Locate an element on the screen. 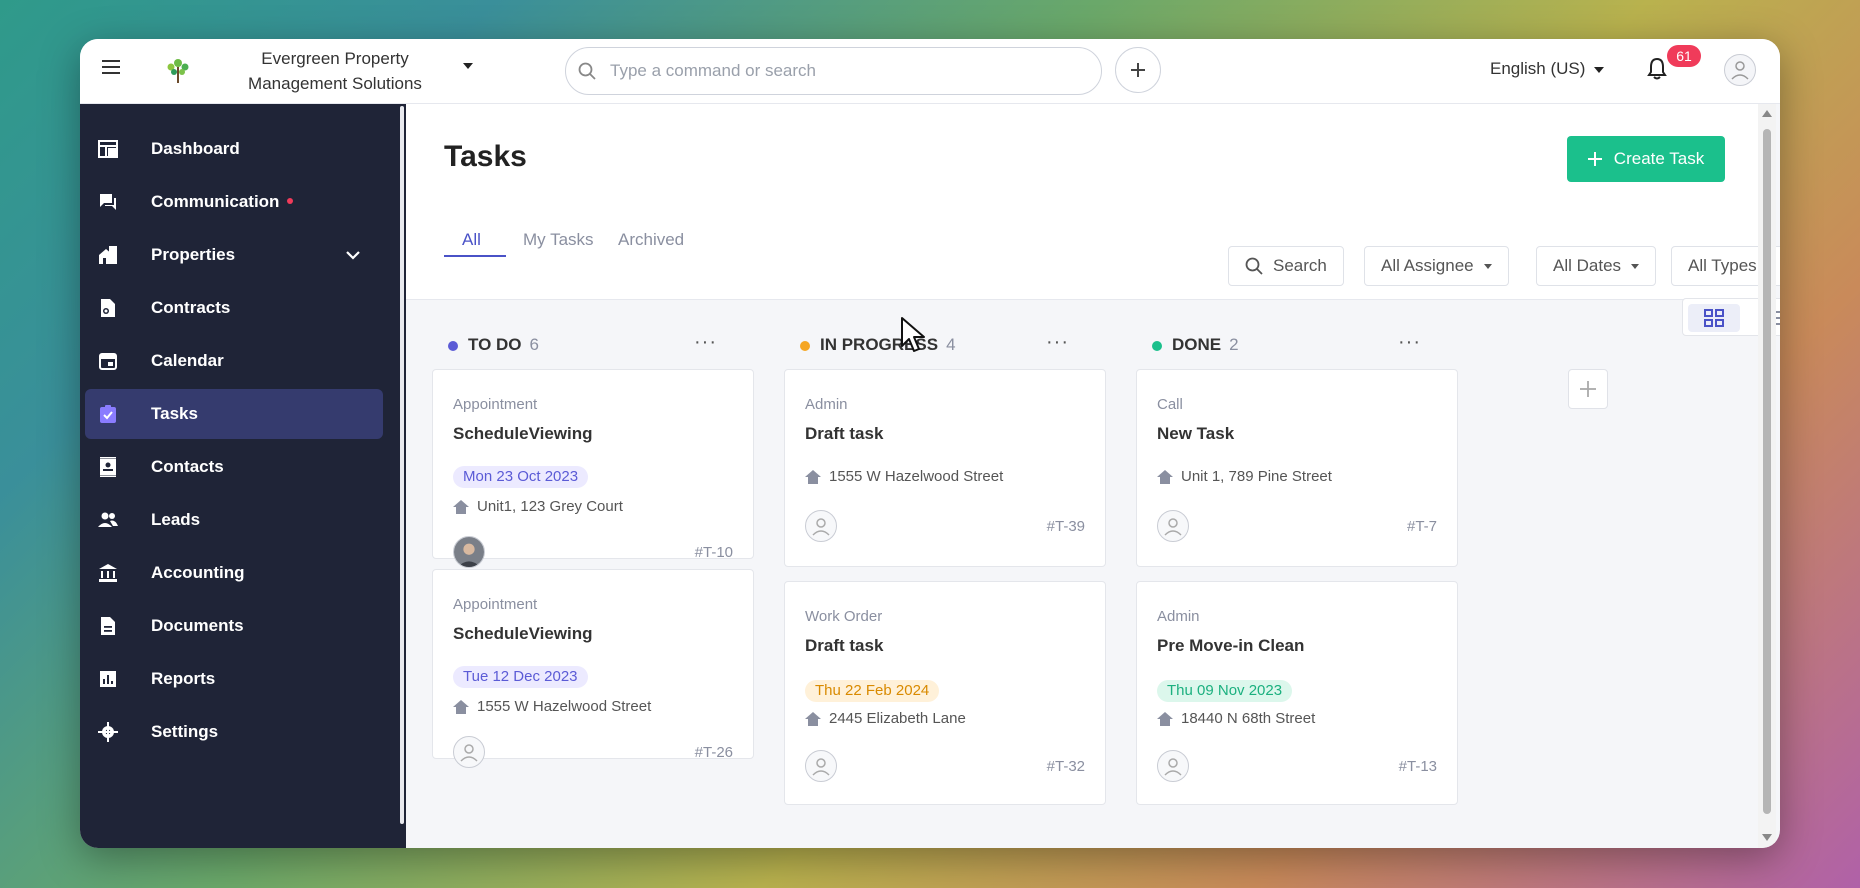 The width and height of the screenshot is (1860, 888). sidebar-scrollbar is located at coordinates (402, 465).